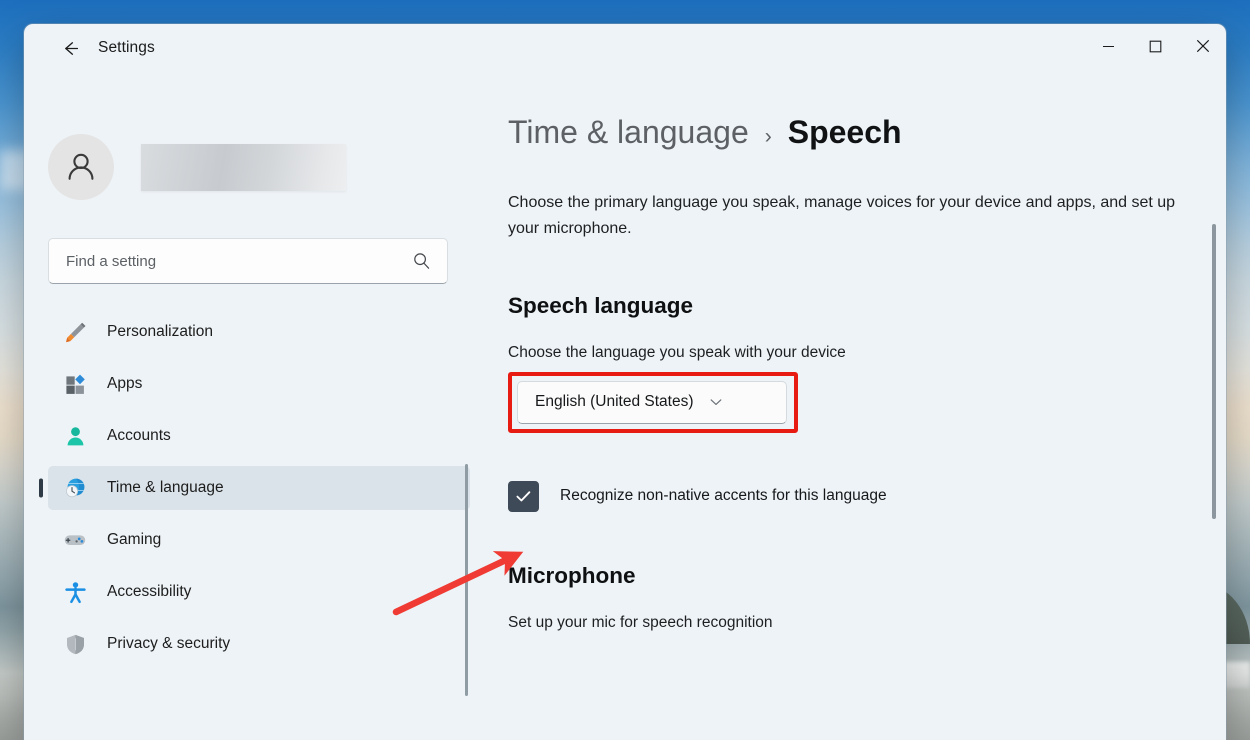  I want to click on app-title: Settings, so click(126, 47).